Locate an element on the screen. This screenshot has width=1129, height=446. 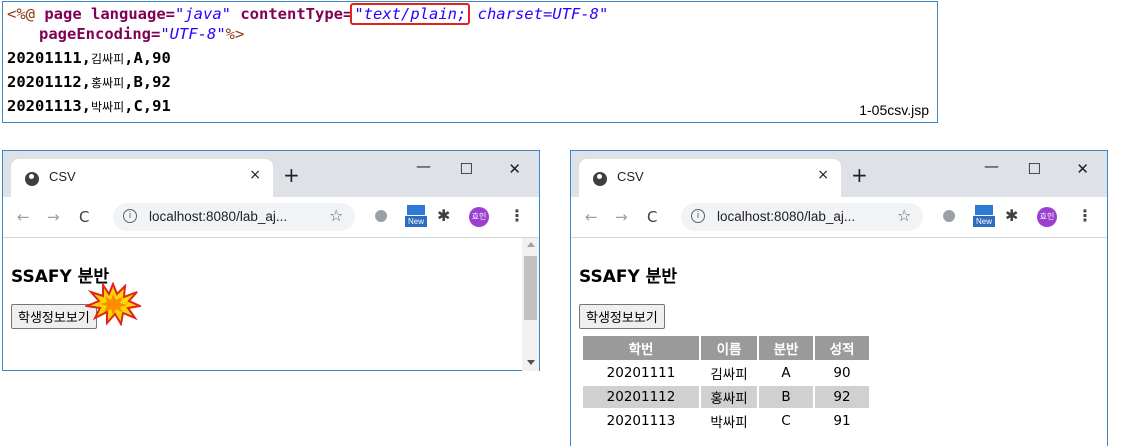
table-row: 20201112 홍싸피 B 92 is located at coordinates (726, 397).